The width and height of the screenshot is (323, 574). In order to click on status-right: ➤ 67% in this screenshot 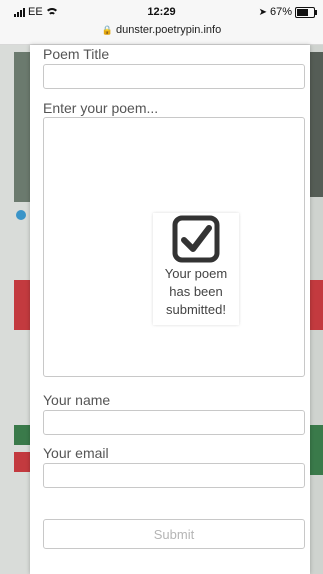, I will do `click(287, 12)`.